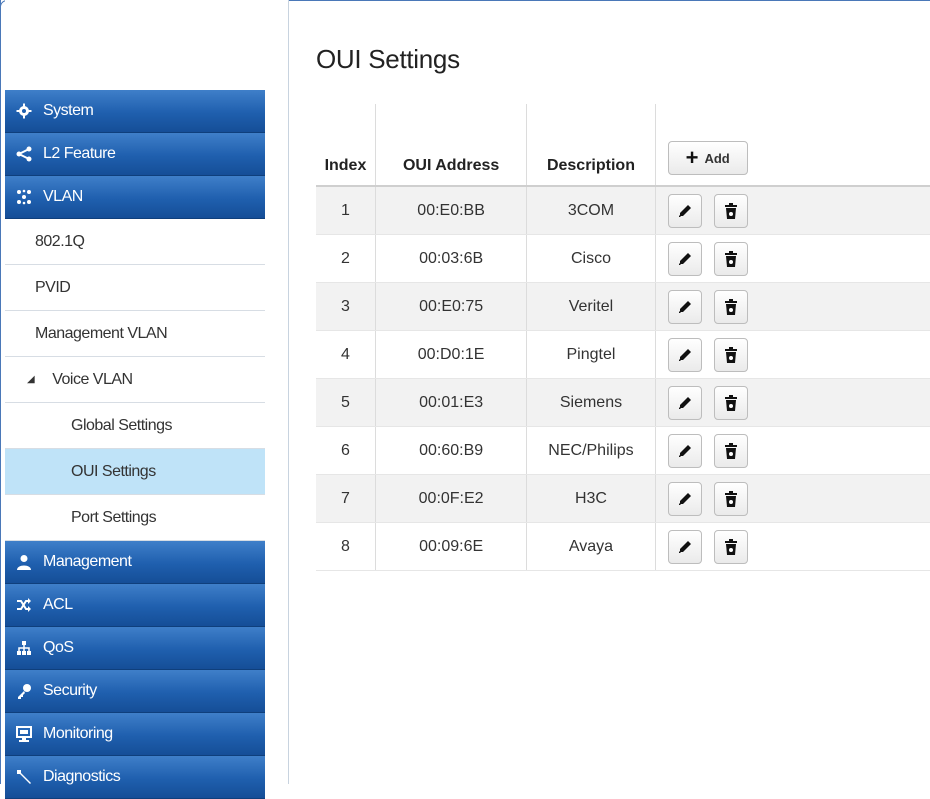 Image resolution: width=930 pixels, height=799 pixels. What do you see at coordinates (591, 258) in the screenshot?
I see `cell-description: Cisco` at bounding box center [591, 258].